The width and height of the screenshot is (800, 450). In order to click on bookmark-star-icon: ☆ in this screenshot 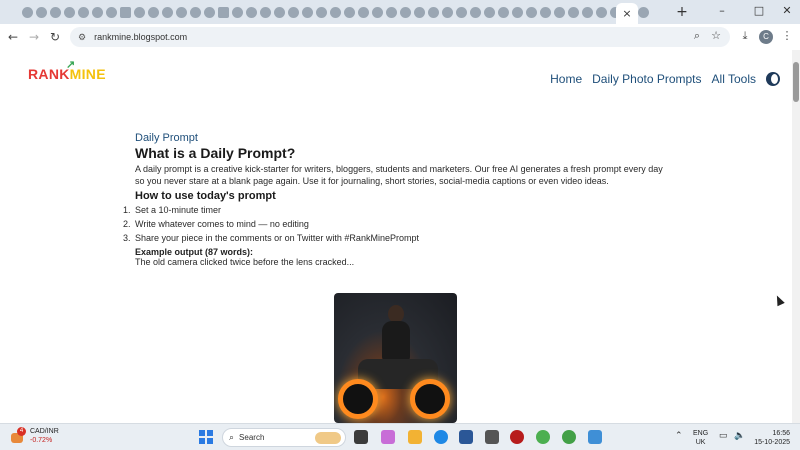, I will do `click(716, 35)`.